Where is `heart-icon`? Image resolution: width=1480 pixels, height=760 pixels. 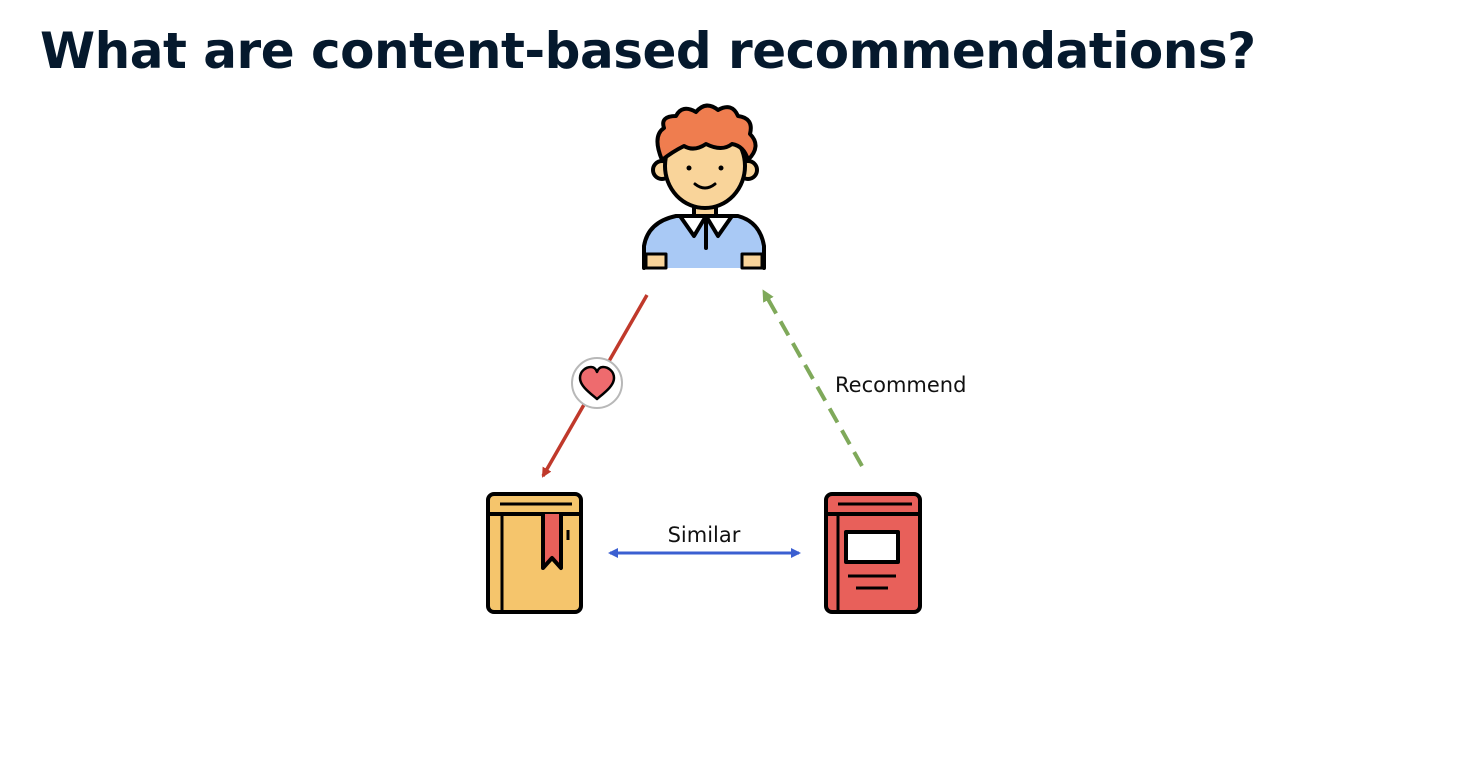 heart-icon is located at coordinates (597, 383).